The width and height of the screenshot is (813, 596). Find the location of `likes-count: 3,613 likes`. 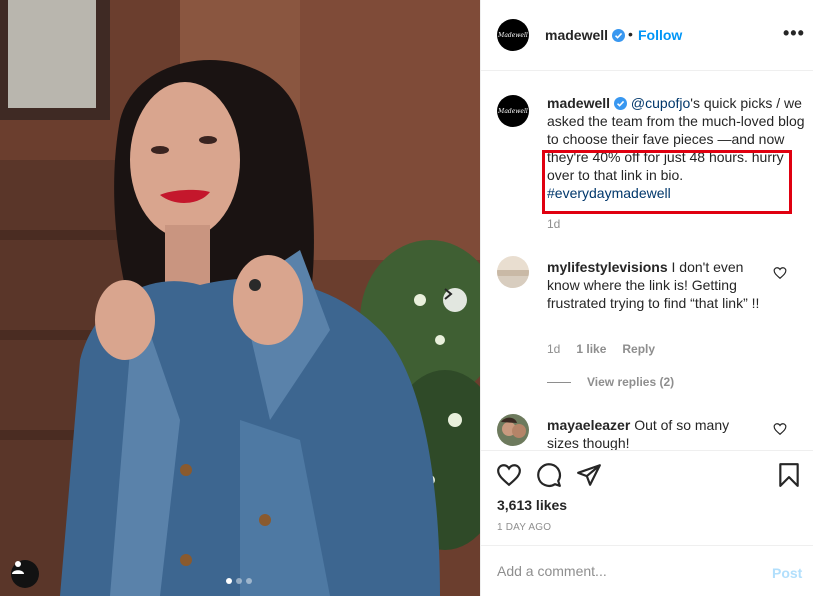

likes-count: 3,613 likes is located at coordinates (532, 505).